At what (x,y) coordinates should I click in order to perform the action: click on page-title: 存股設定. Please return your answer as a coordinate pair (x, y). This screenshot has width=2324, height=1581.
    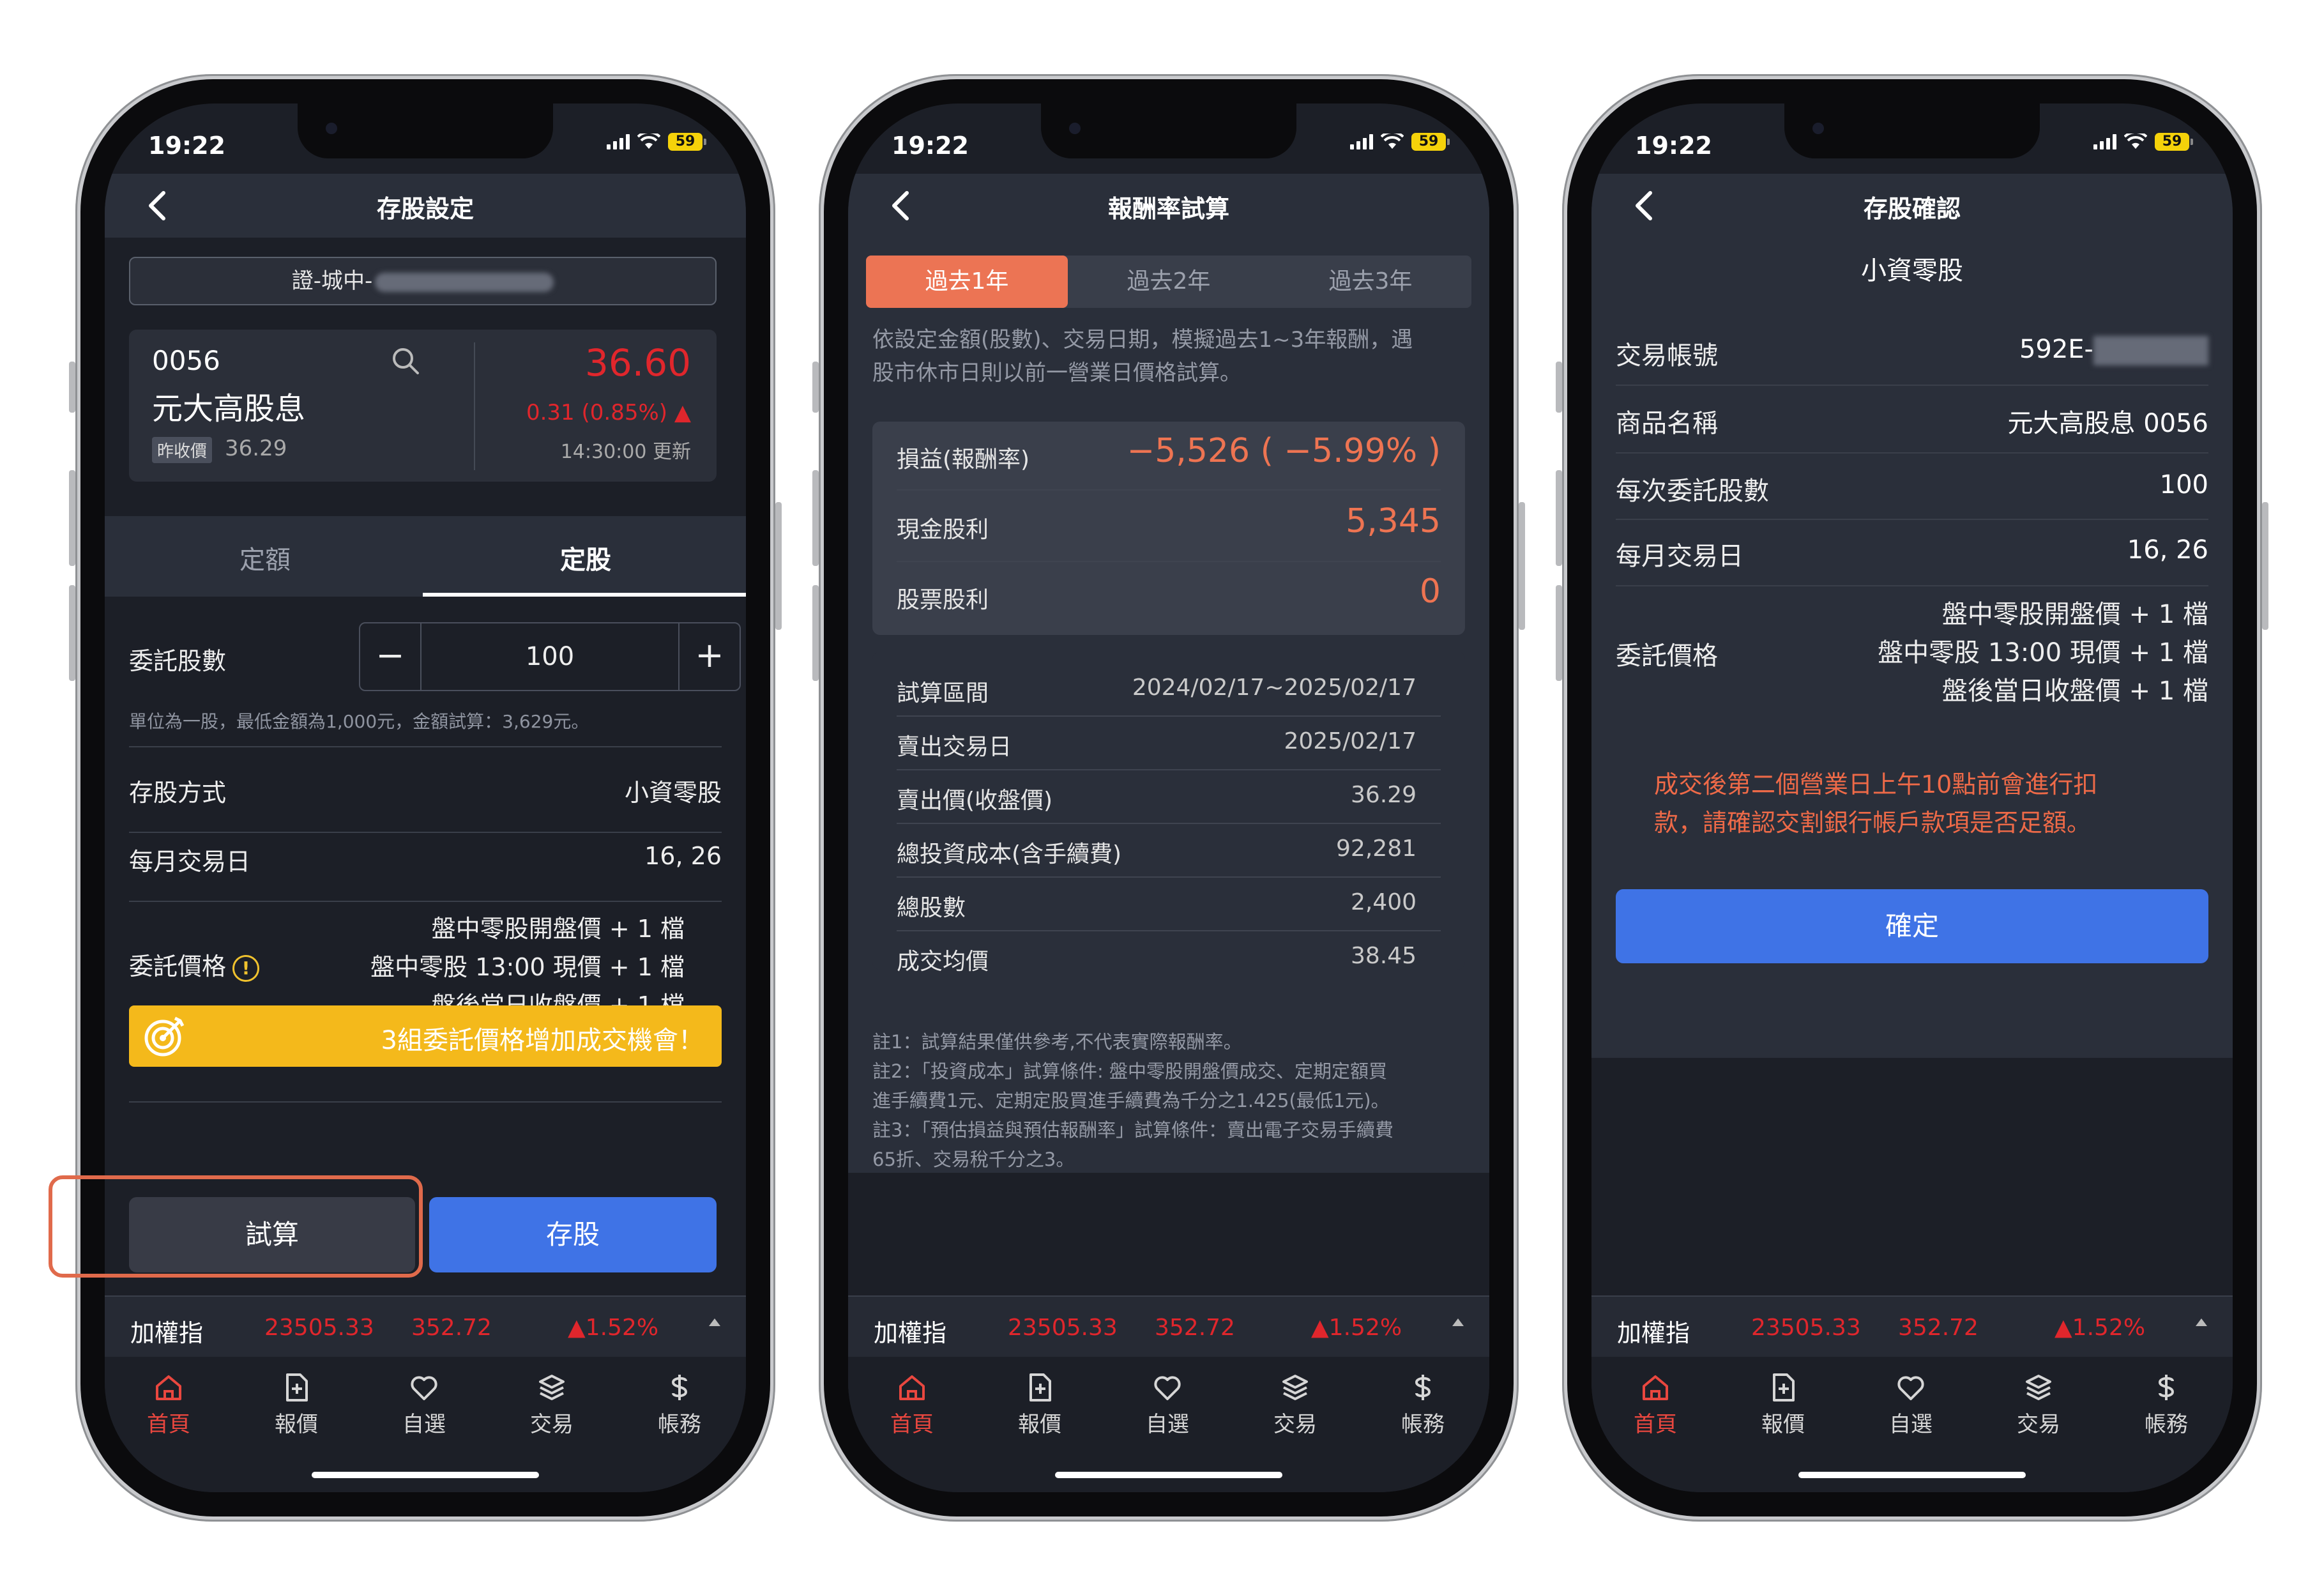
    Looking at the image, I should click on (425, 209).